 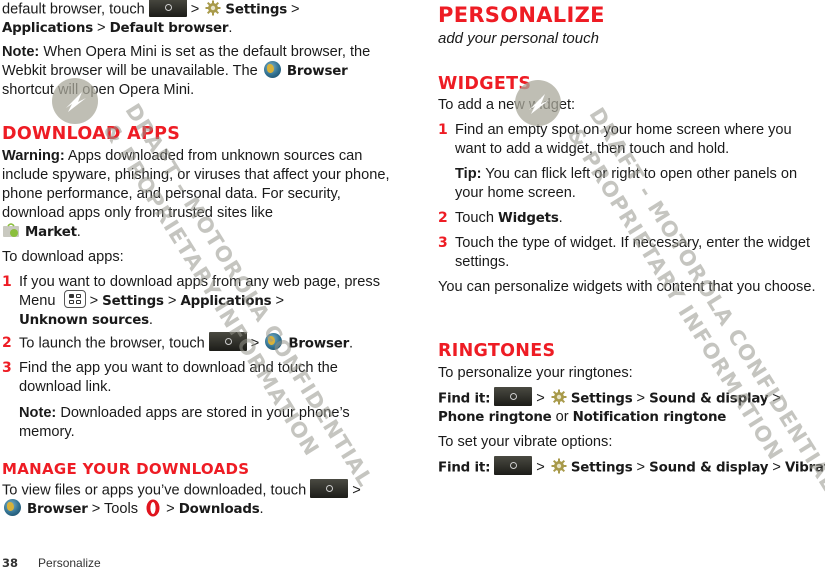 What do you see at coordinates (507, 105) in the screenshot?
I see `widgets-intro: To add a new widget:` at bounding box center [507, 105].